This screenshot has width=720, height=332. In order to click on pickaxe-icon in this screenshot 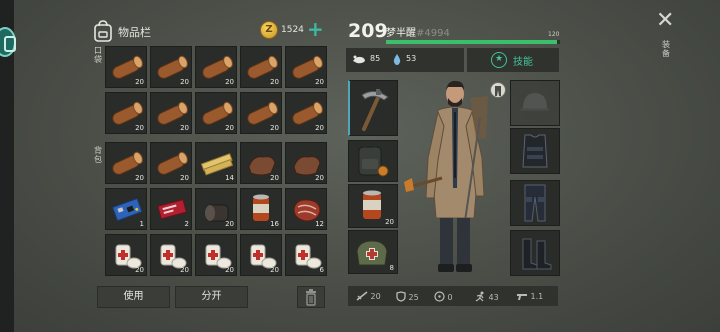, I will do `click(375, 110)`.